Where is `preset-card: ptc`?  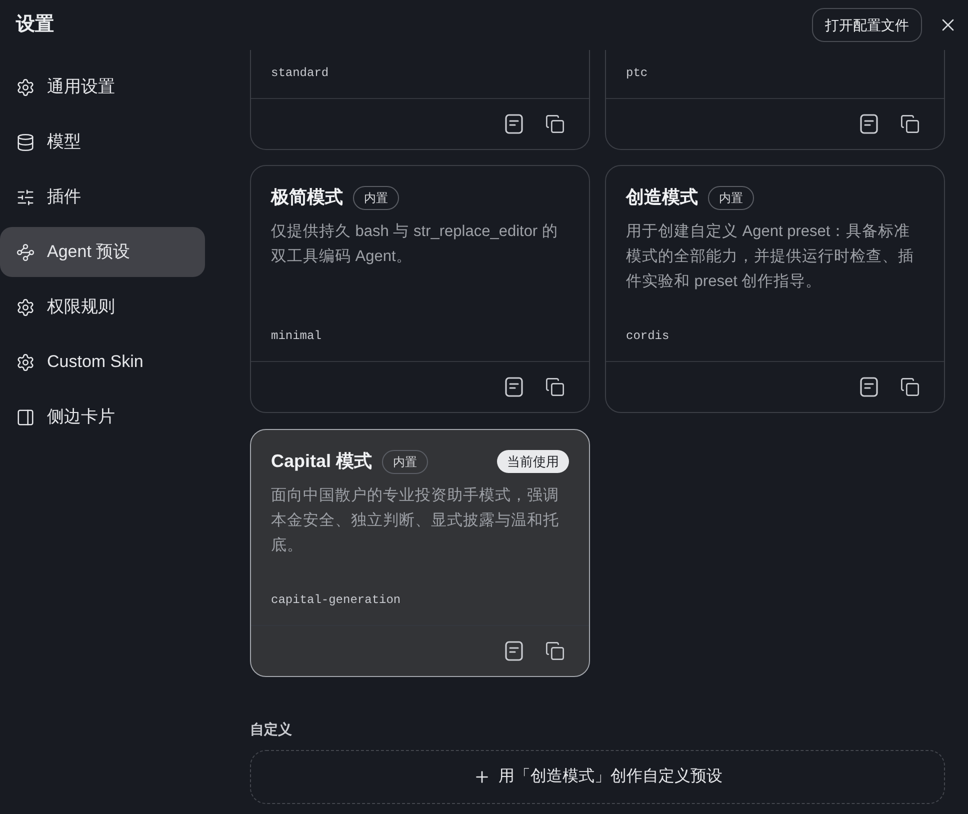
preset-card: ptc is located at coordinates (775, 100).